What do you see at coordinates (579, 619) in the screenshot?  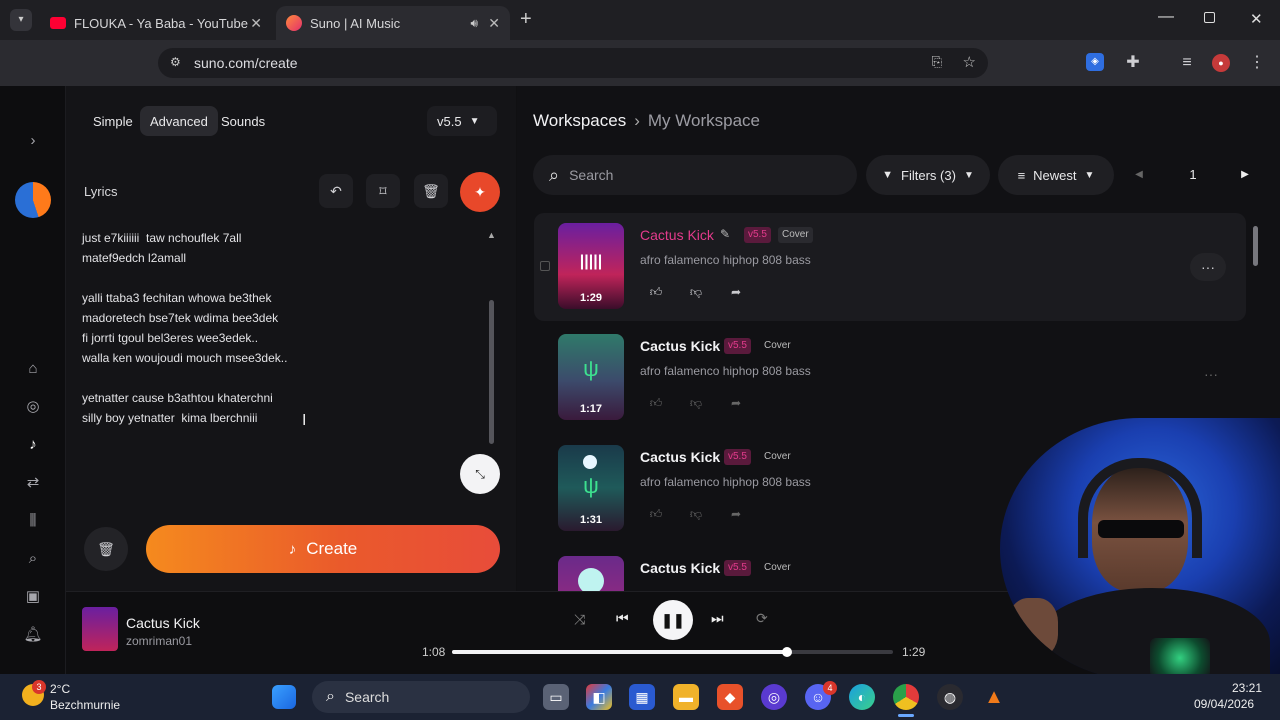 I see `shuffle-icon: ⤨` at bounding box center [579, 619].